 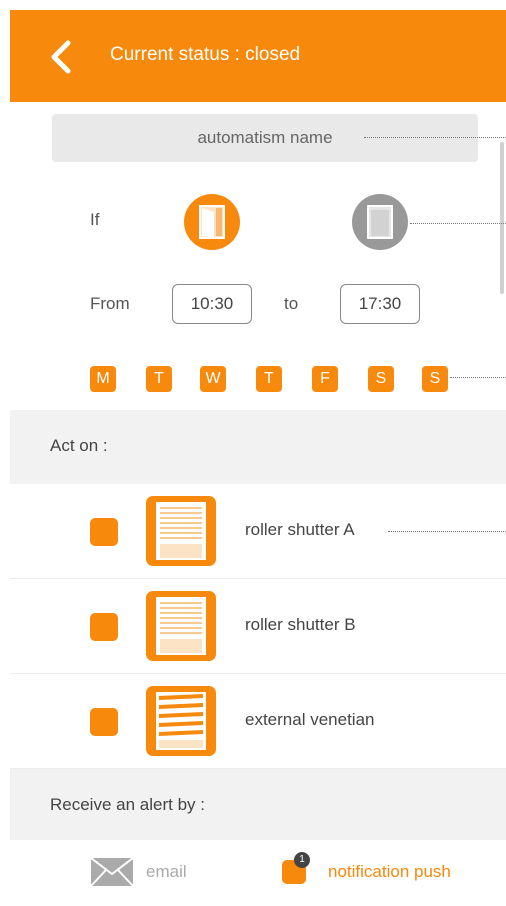 I want to click on device-row: external venetian, so click(x=258, y=721).